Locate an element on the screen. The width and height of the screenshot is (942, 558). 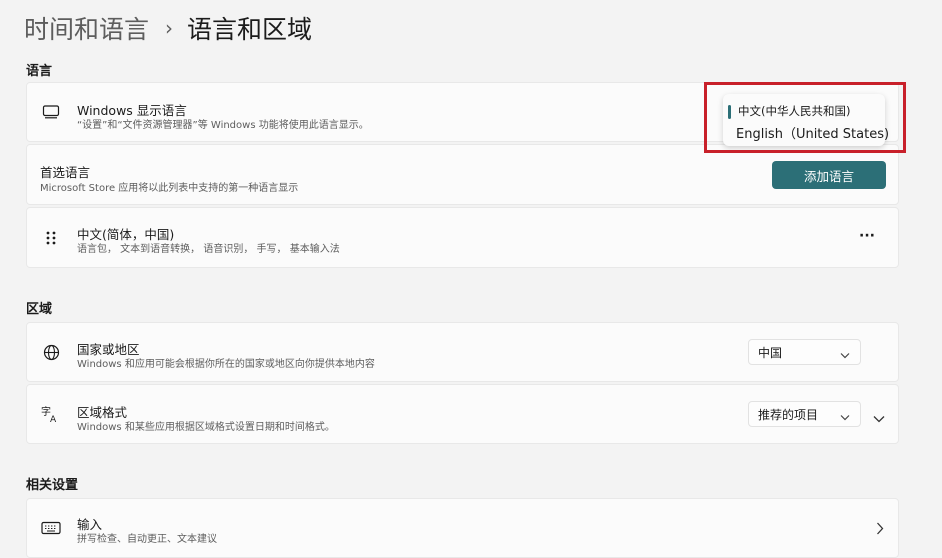
more-options-button: ··· is located at coordinates (867, 236).